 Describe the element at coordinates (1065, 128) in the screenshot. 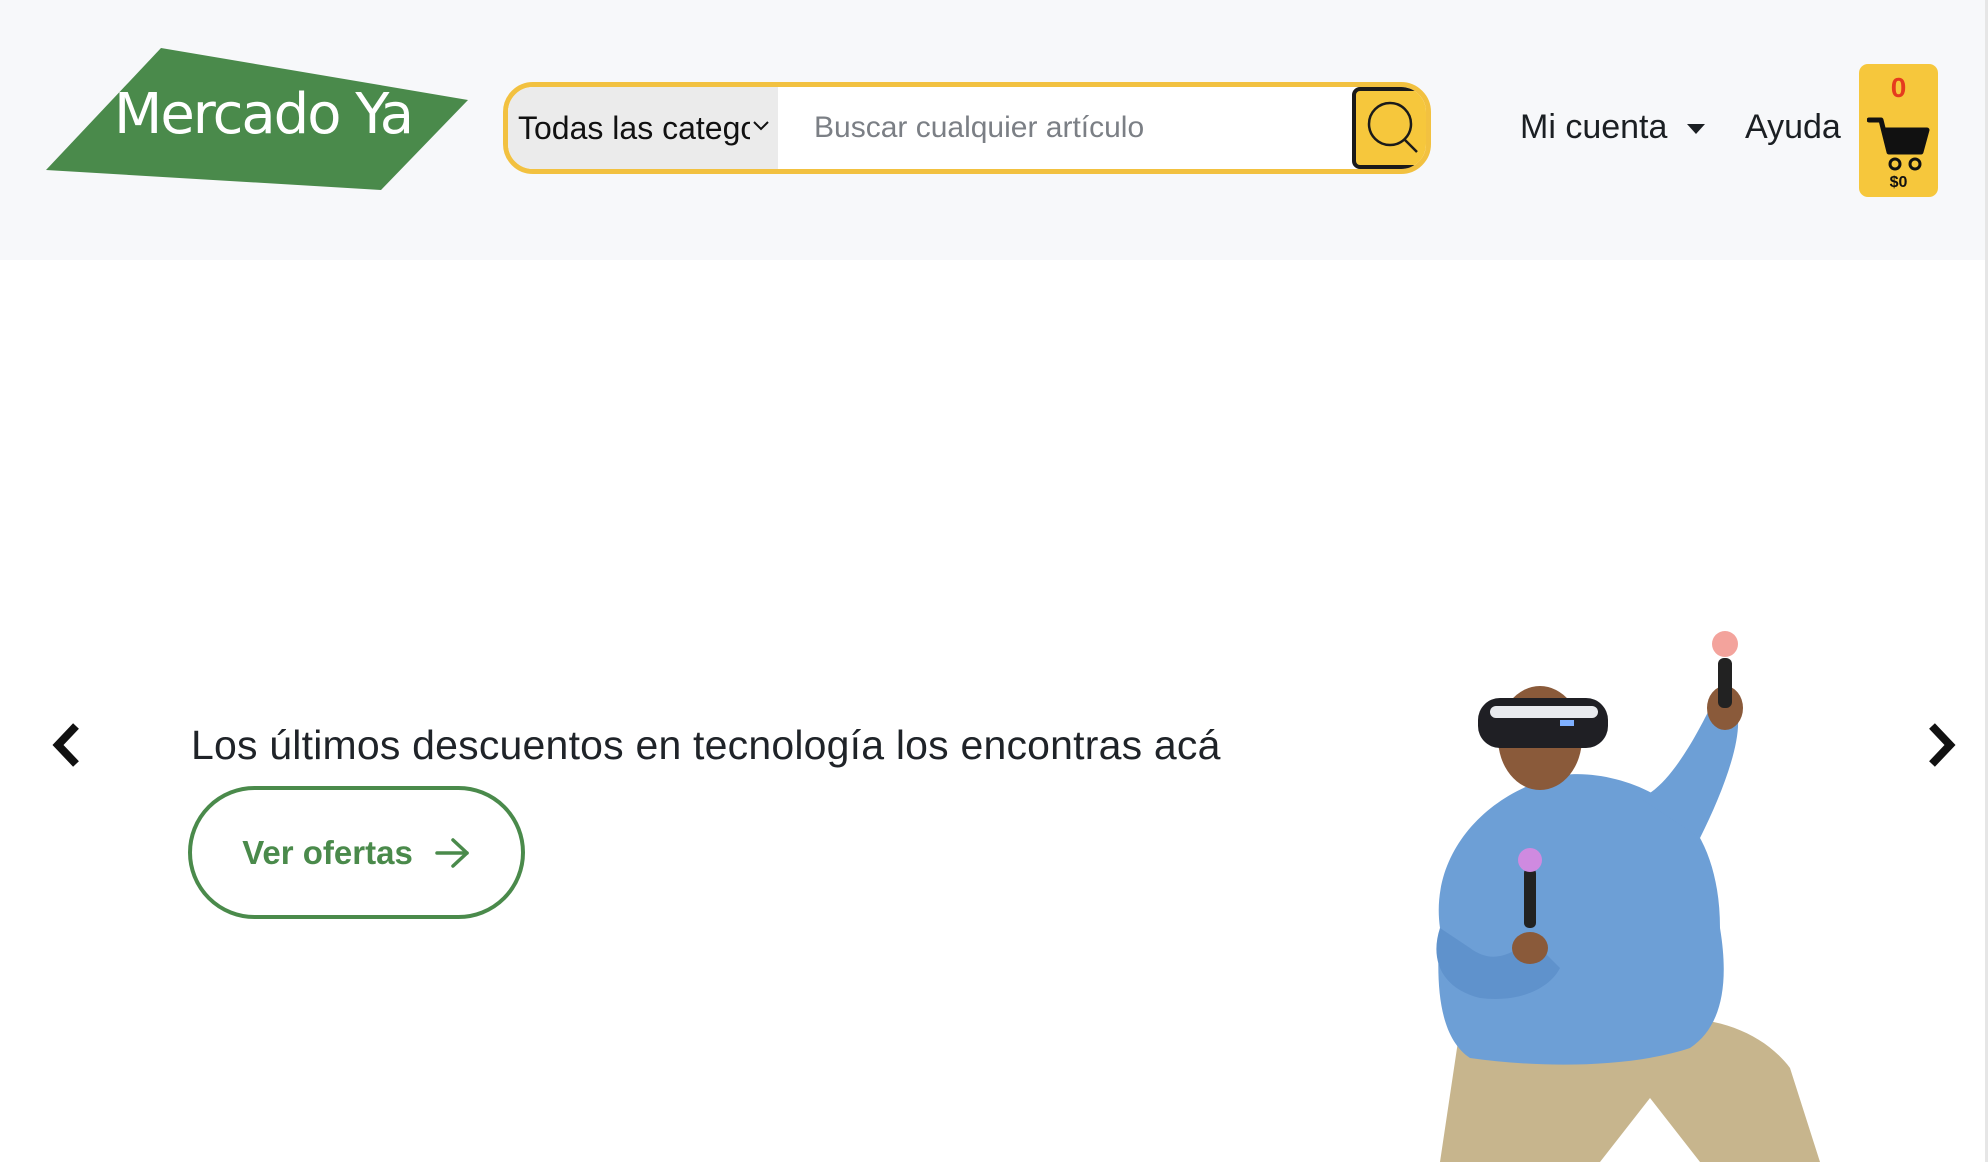

I see `search-input` at that location.